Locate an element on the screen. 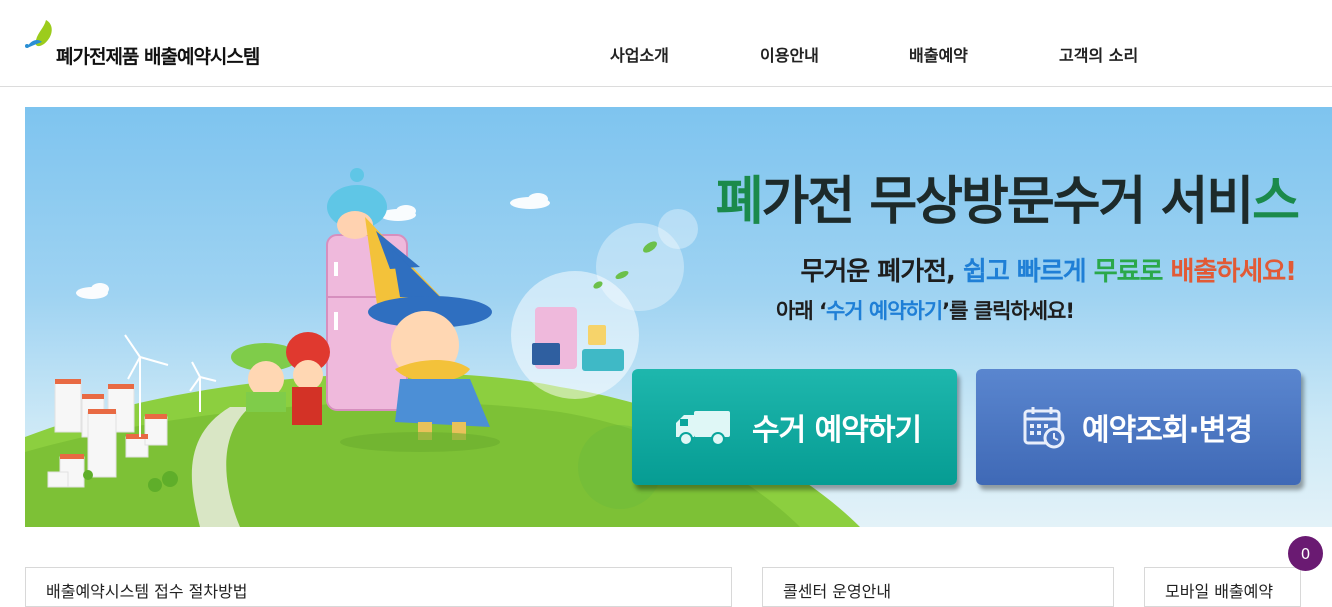  check-change-reservation-button: 예약조회·변경 is located at coordinates (1138, 427).